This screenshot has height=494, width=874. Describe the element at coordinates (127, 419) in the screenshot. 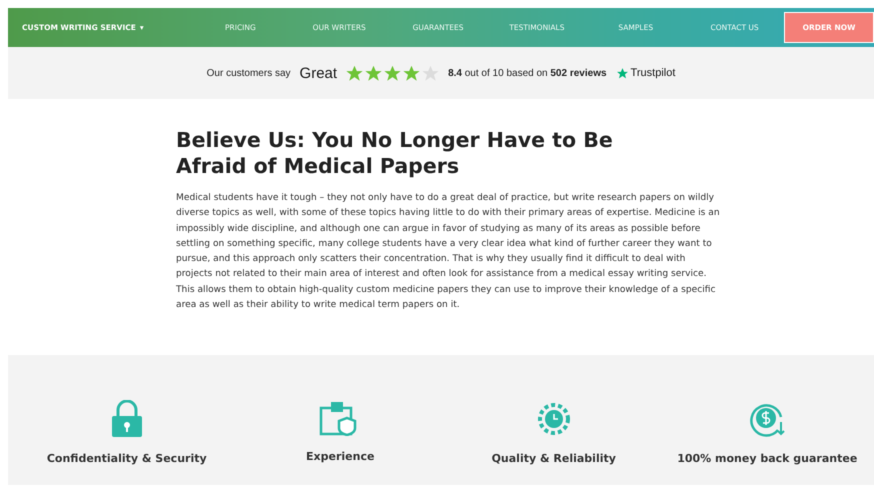

I see `padlock-icon` at that location.